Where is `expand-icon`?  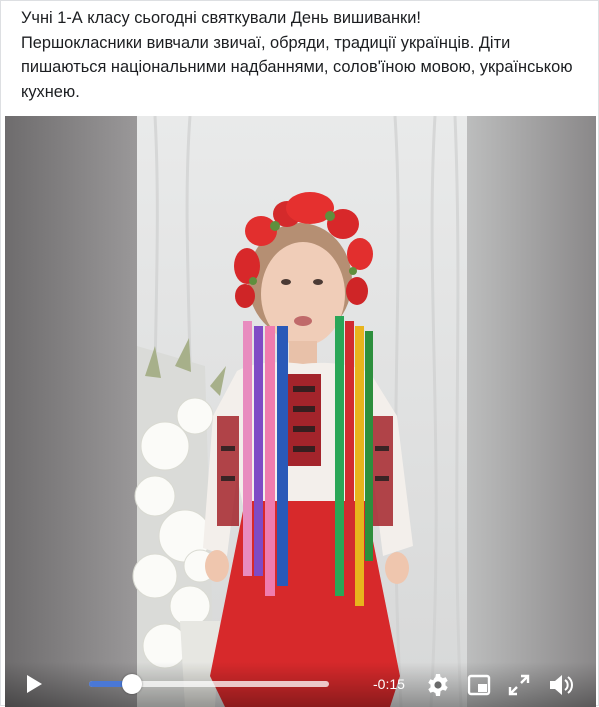 expand-icon is located at coordinates (519, 685).